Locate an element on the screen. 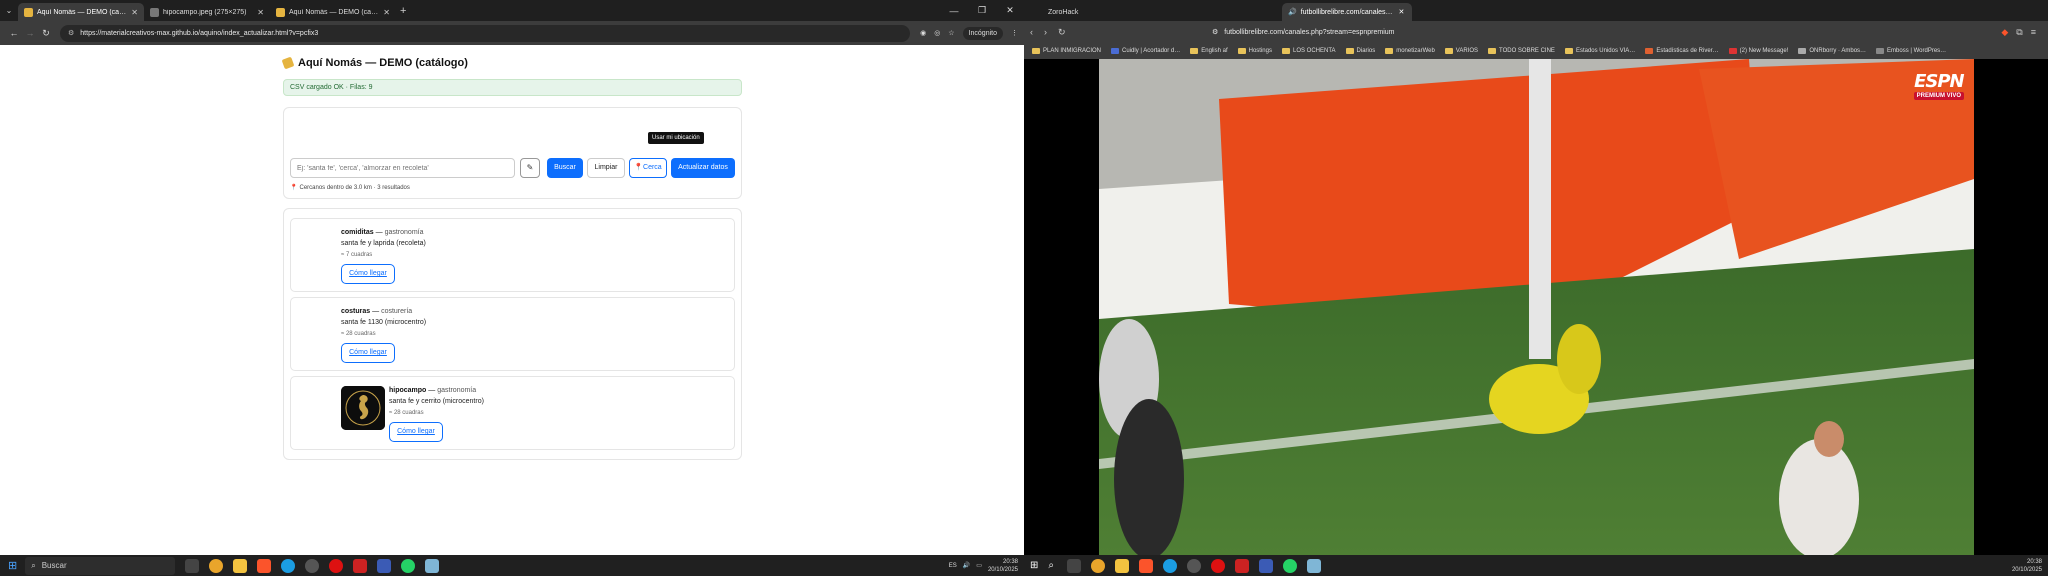 The image size is (2048, 576). more-icon: ⋮ is located at coordinates (1014, 33).